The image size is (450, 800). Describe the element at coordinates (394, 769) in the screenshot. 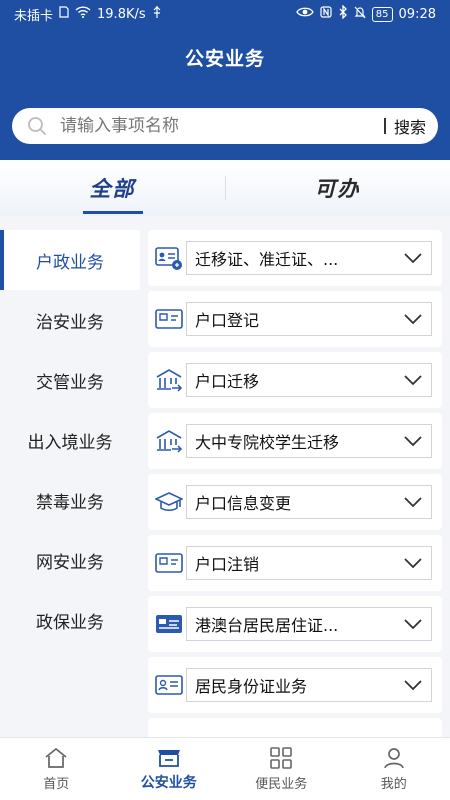

I see `nav-mine: 我的` at that location.